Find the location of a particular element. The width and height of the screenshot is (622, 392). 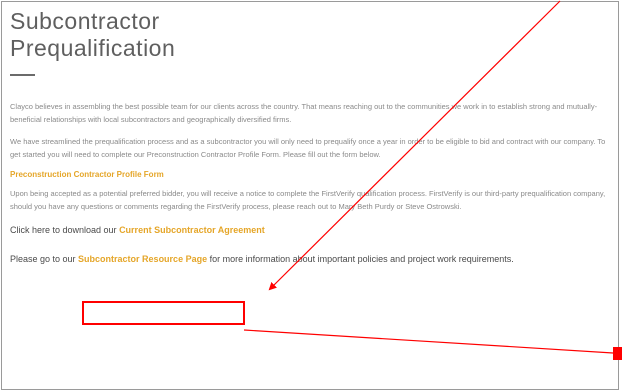

page-title: Subcontractor Prequalification is located at coordinates (310, 35).